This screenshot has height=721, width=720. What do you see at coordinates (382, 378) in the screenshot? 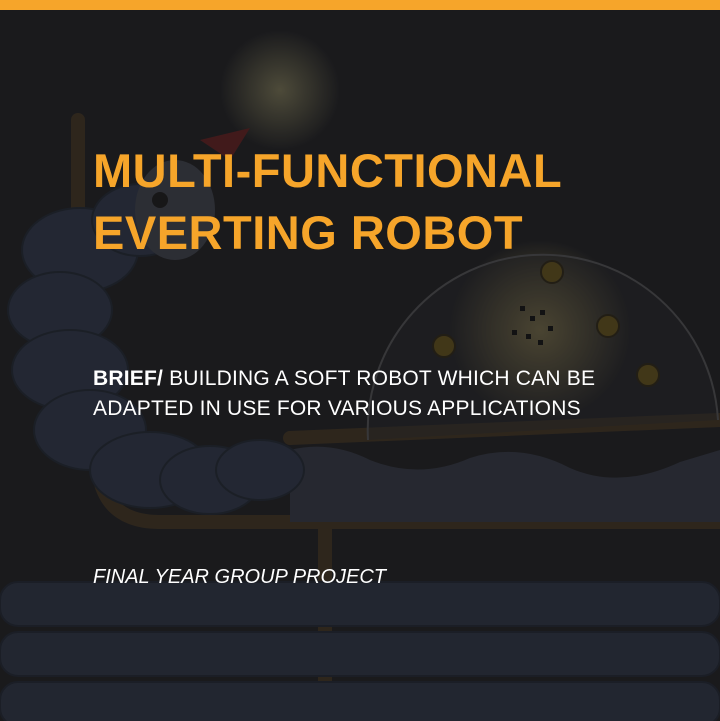
I see `brief-text-line-1: BUILDING A SOFT ROBOT WHICH CAN BE` at bounding box center [382, 378].